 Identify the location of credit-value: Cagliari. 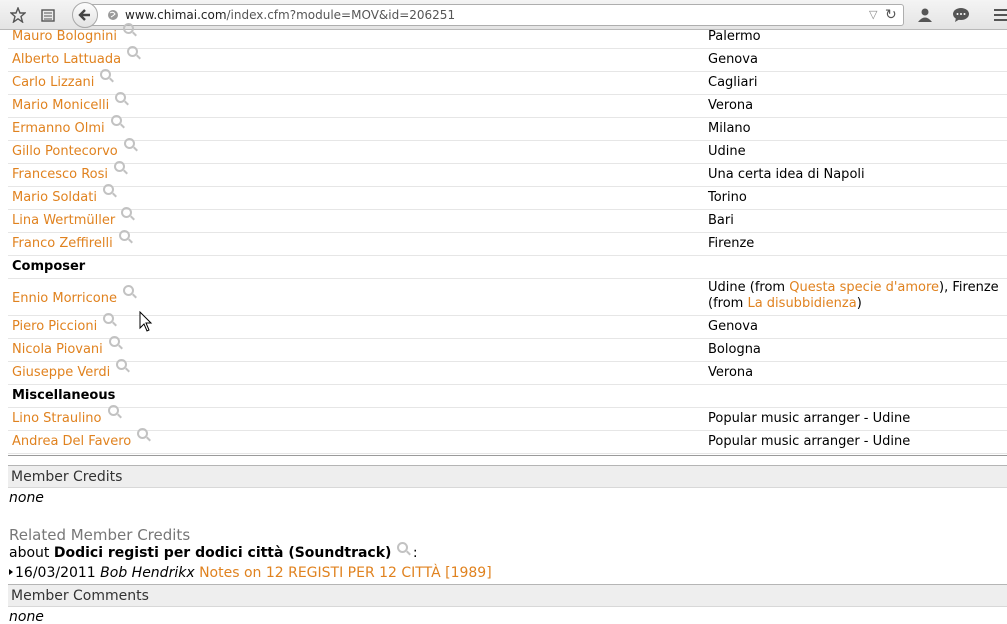
(733, 82).